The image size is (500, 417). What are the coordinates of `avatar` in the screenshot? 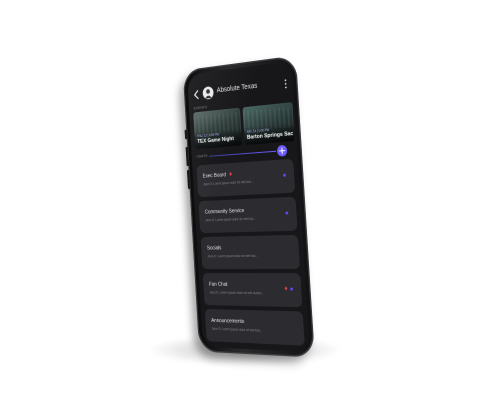 It's located at (208, 92).